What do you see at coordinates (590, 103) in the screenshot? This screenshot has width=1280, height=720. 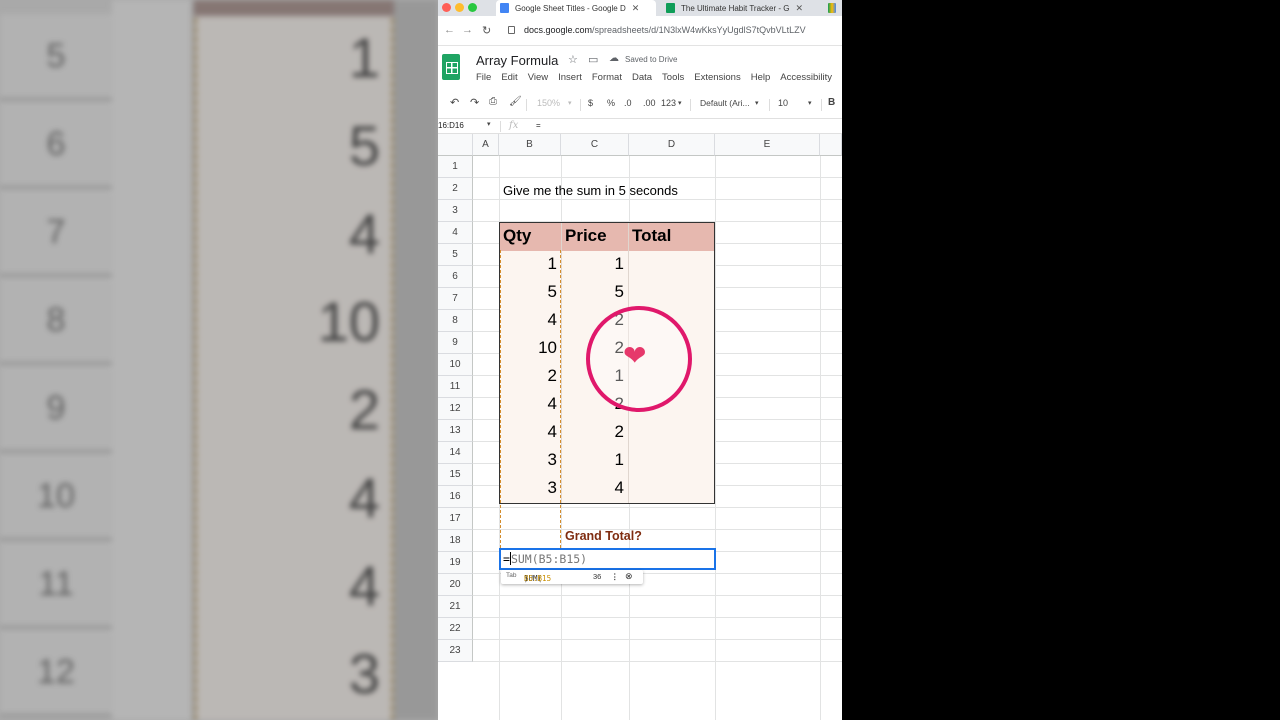 I see `currency-button: $` at bounding box center [590, 103].